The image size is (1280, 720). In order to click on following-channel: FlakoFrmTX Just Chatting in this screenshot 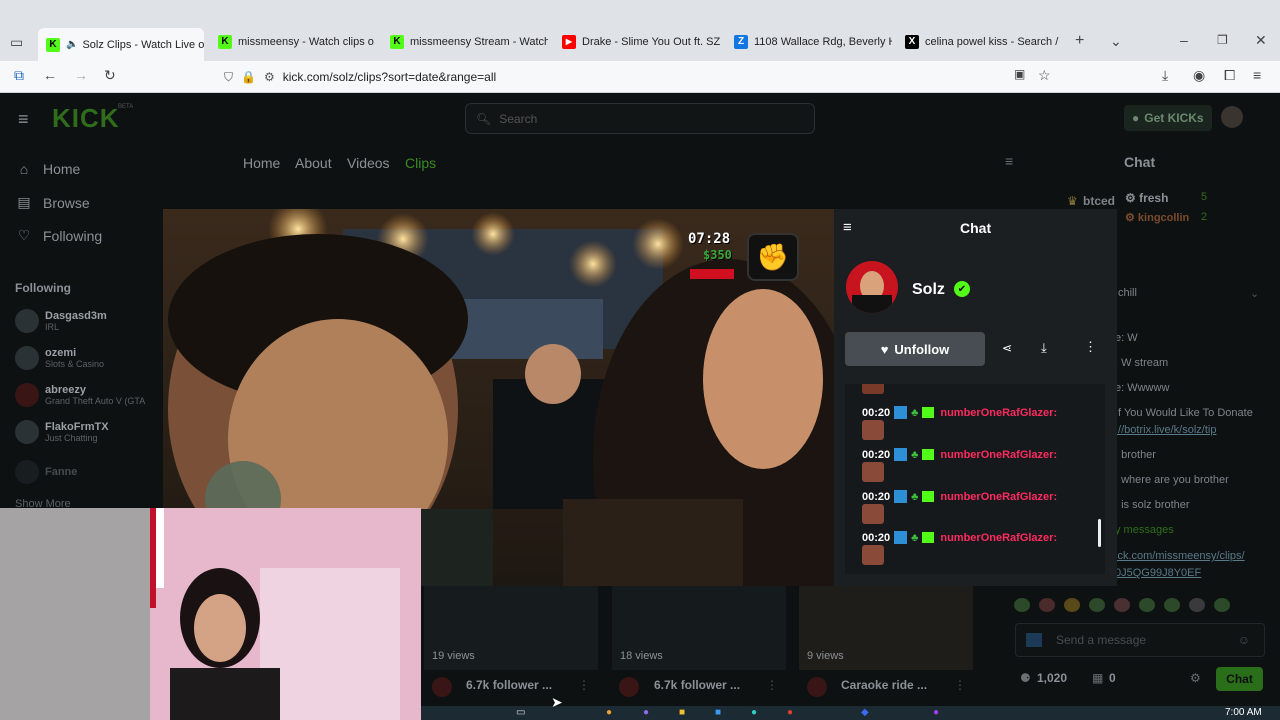, I will do `click(62, 432)`.